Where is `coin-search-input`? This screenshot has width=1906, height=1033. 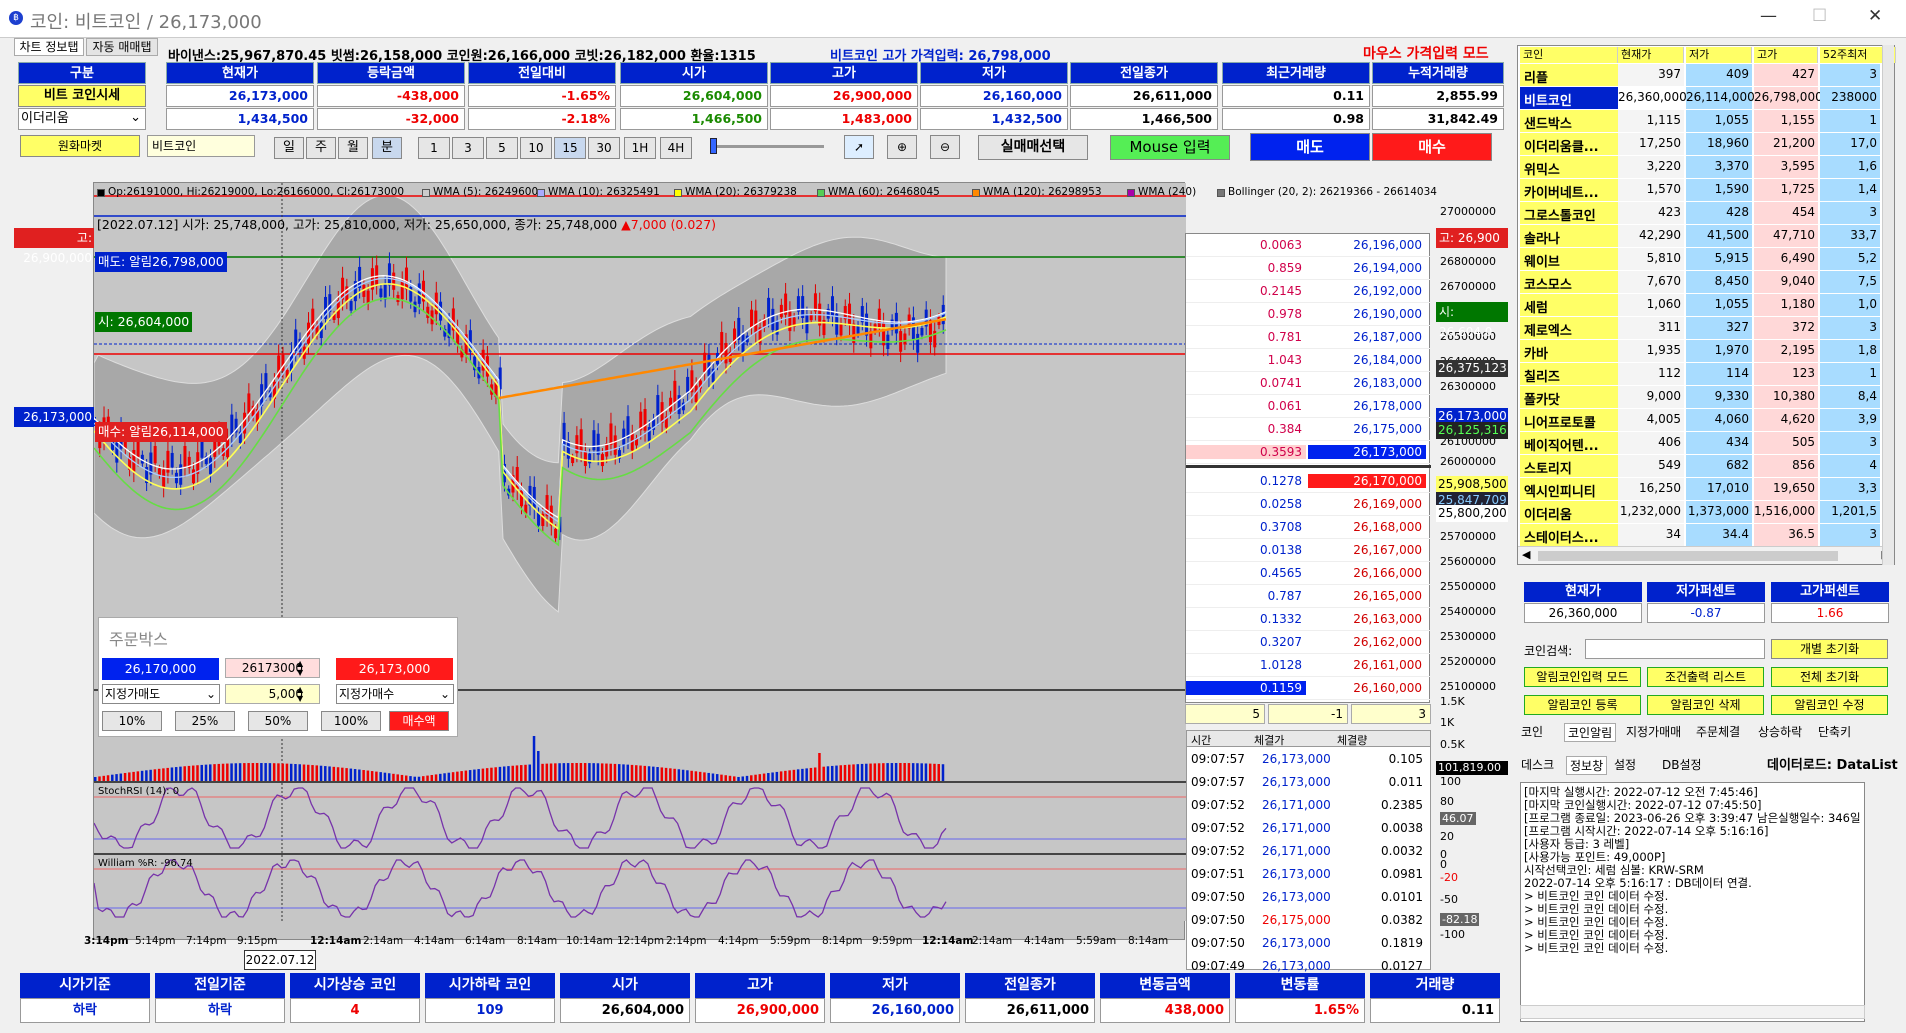 coin-search-input is located at coordinates (1675, 649).